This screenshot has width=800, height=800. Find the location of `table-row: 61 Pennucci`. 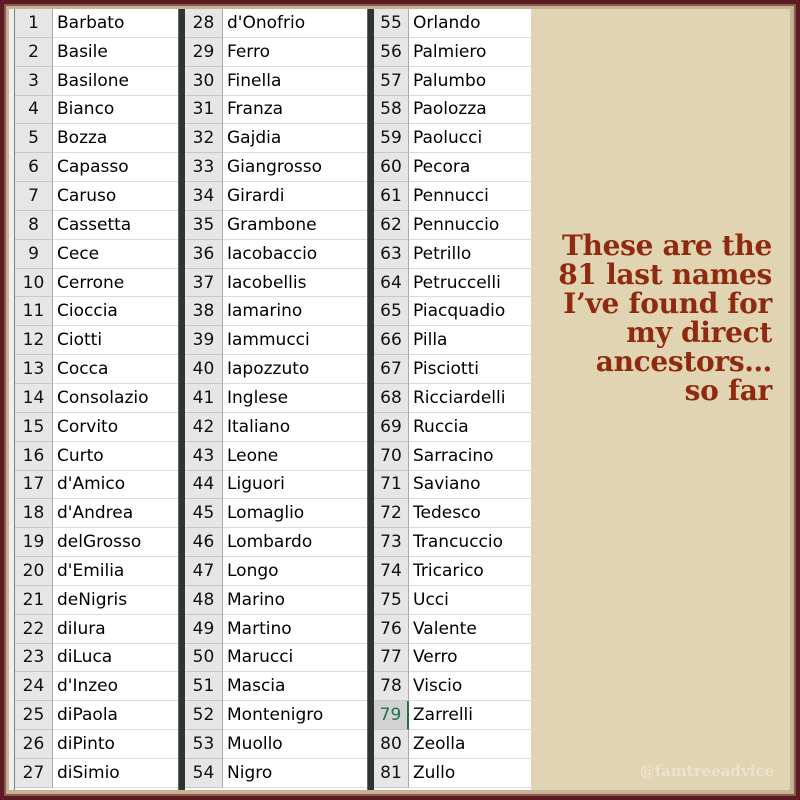

table-row: 61 Pennucci is located at coordinates (452, 196).